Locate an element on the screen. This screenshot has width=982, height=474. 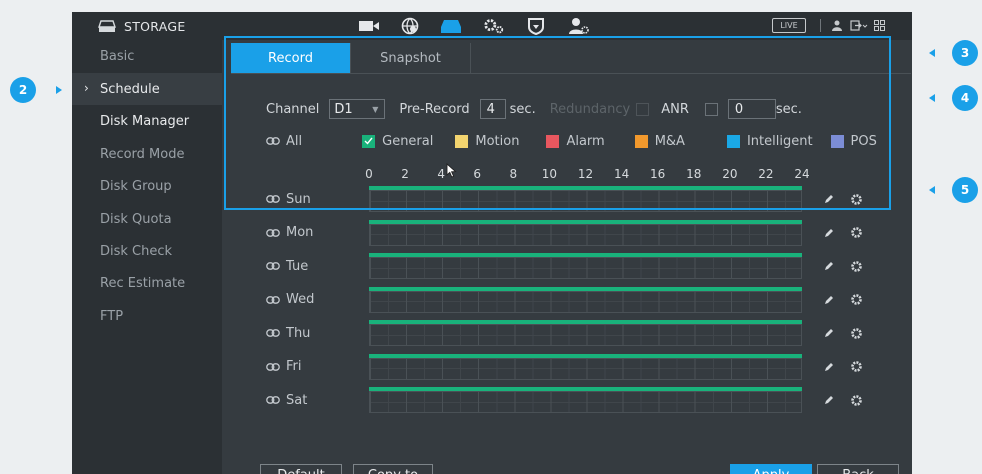
settings-icon is located at coordinates (494, 26).